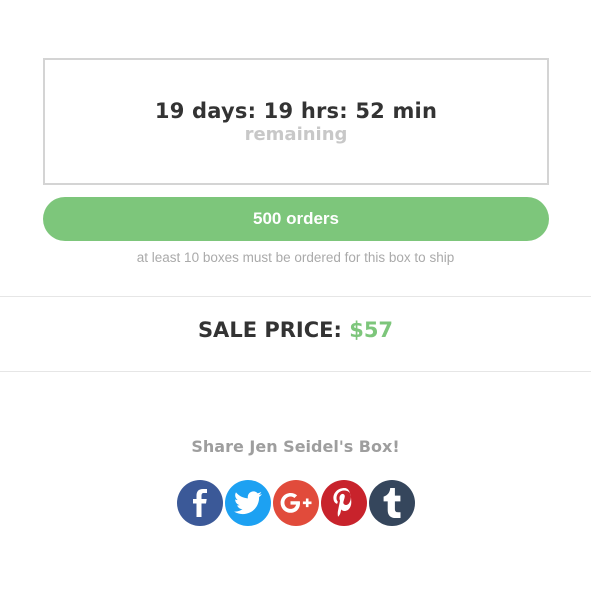  I want to click on google-plus-icon, so click(295, 503).